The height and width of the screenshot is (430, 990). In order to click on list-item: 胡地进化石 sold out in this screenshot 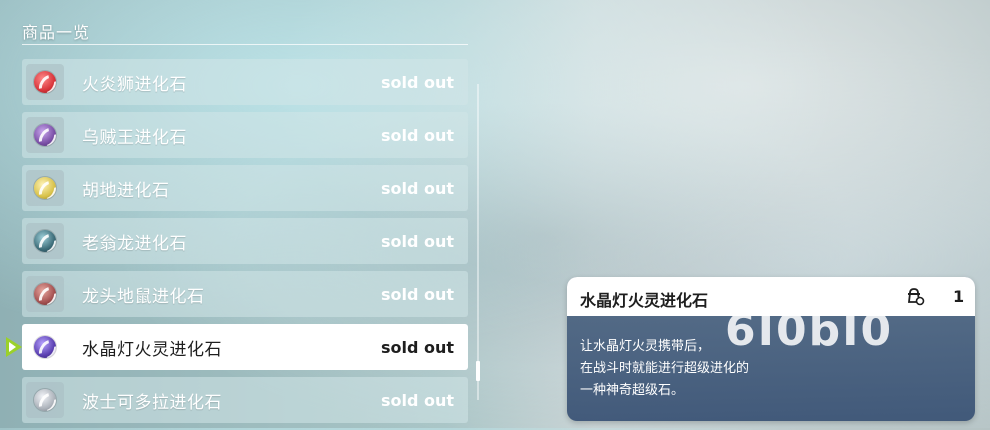, I will do `click(245, 188)`.